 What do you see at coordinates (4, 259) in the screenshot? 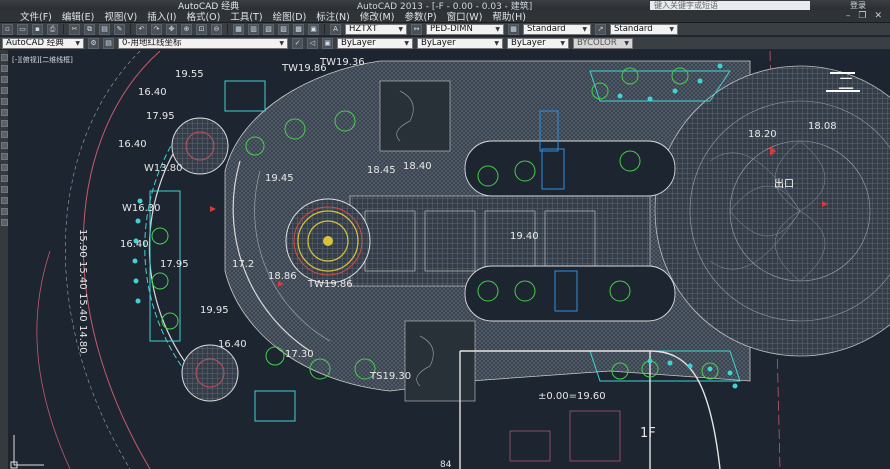
I see `draw-toolbar` at bounding box center [4, 259].